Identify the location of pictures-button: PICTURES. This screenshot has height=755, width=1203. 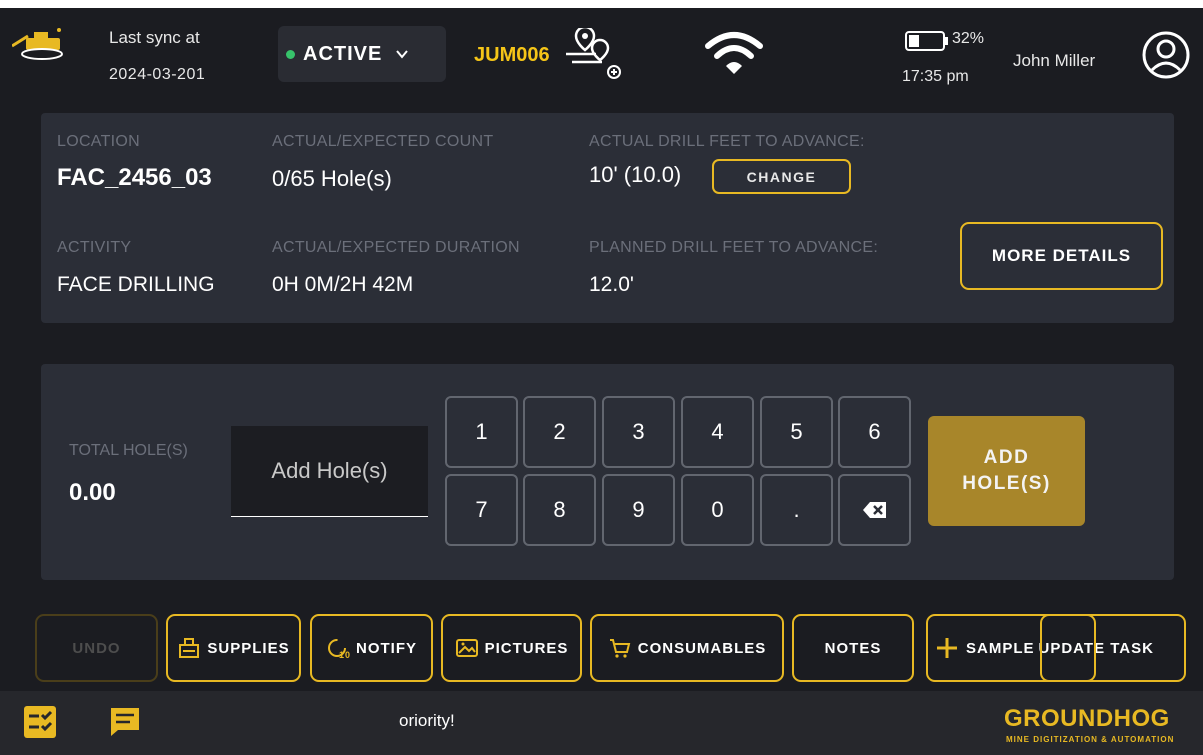
(511, 648).